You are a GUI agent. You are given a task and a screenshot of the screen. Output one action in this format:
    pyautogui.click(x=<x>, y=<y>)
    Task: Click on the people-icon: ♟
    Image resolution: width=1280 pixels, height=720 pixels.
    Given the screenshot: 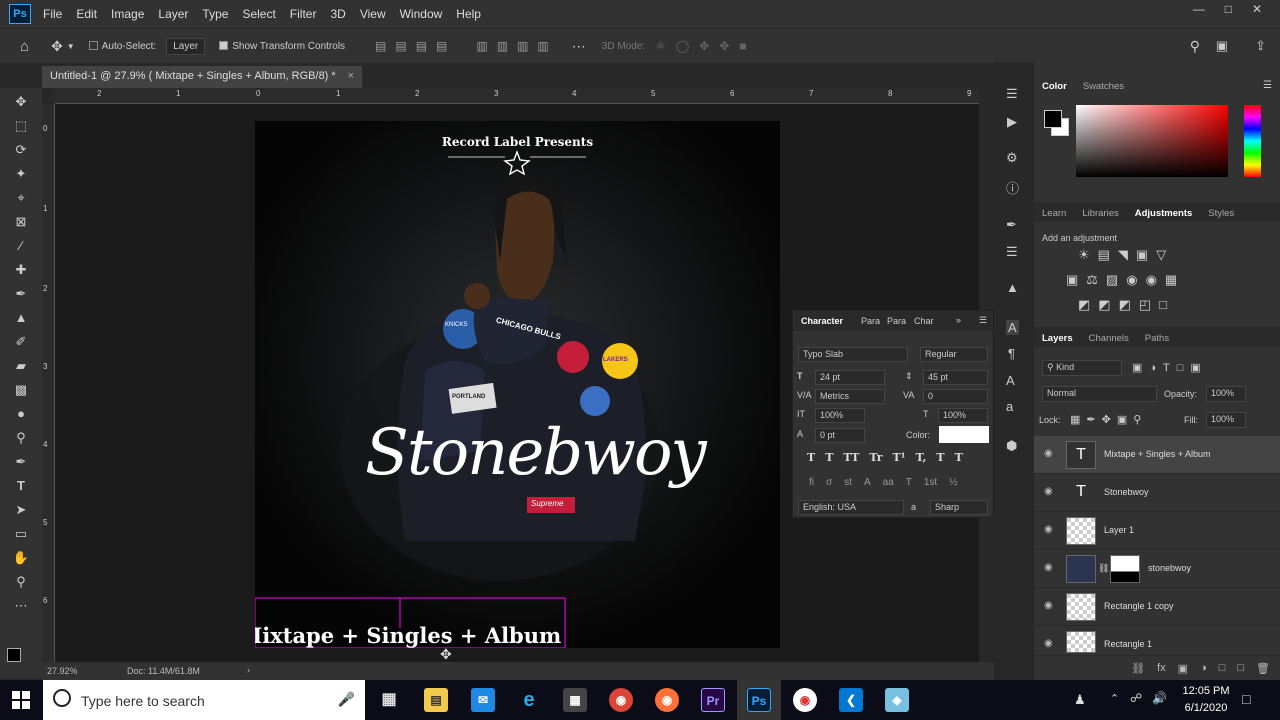 What is the action you would take?
    pyautogui.click(x=1080, y=700)
    